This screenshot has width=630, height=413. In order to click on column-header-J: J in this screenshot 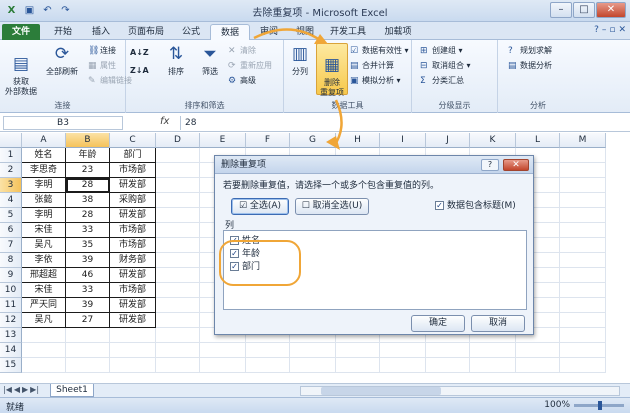, I will do `click(448, 140)`.